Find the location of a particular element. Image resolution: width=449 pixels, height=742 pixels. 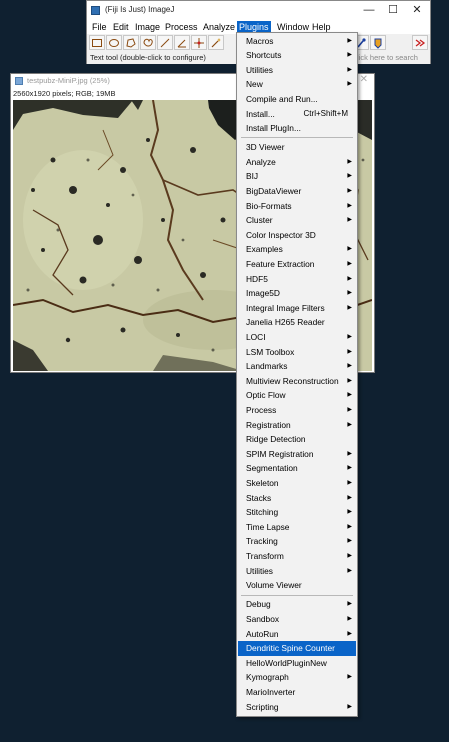

menu-item-time-lapse: Time Lapse ▶ is located at coordinates (297, 527).